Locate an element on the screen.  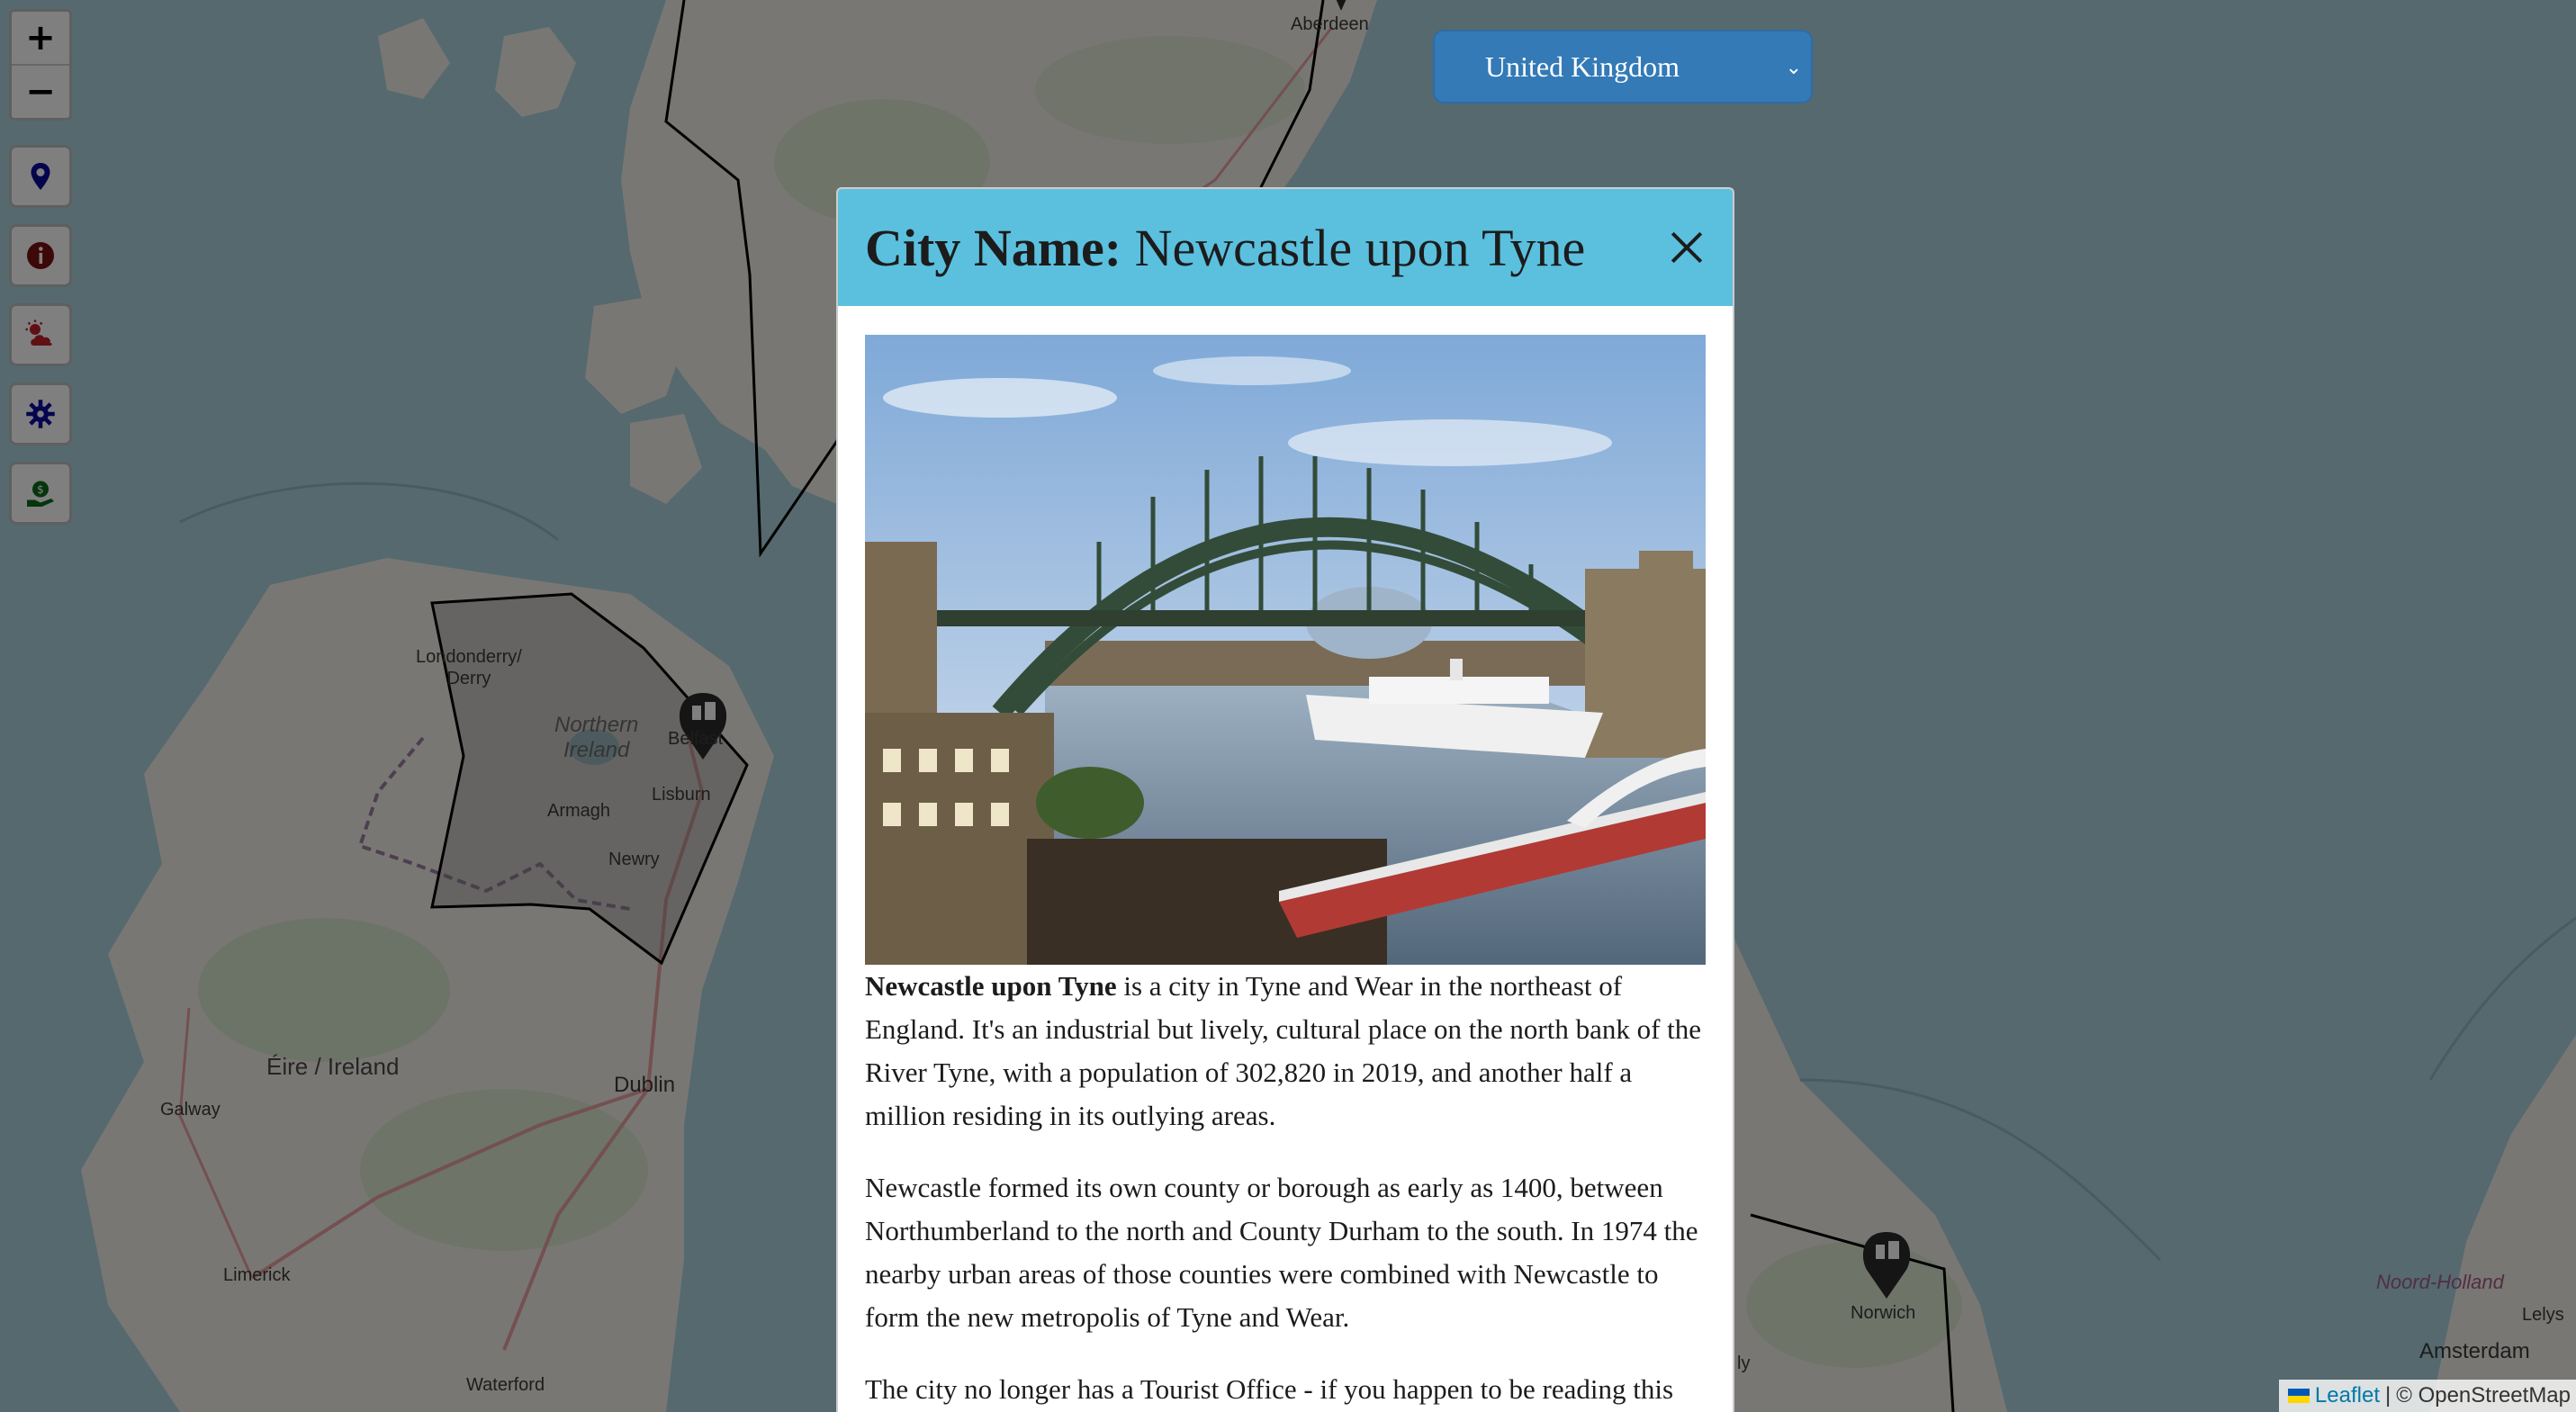
settings-button is located at coordinates (40, 414).